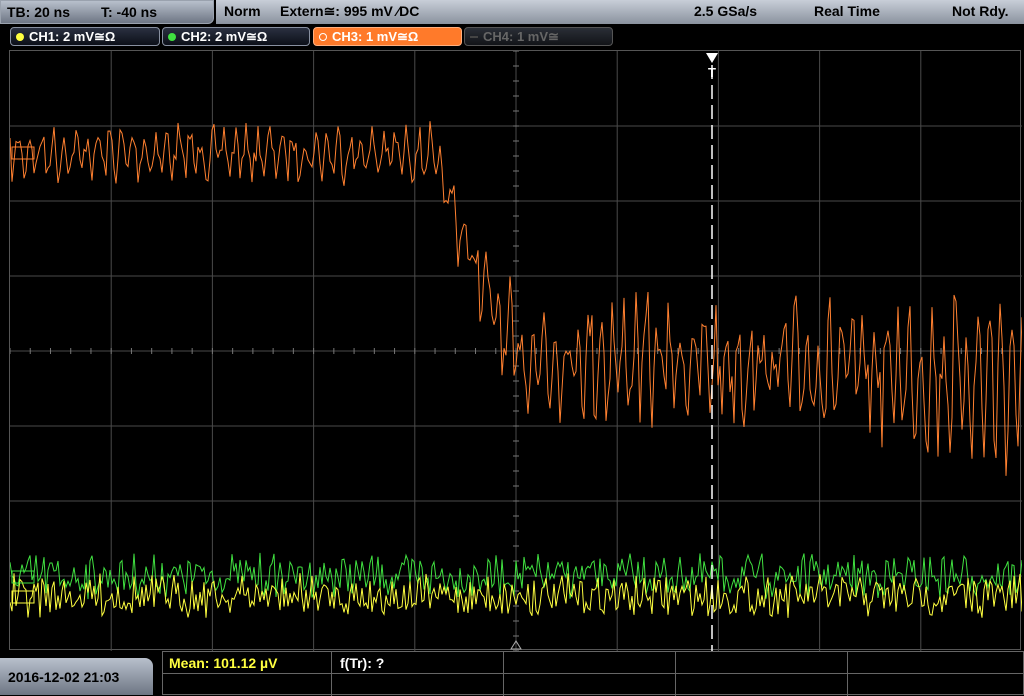 Image resolution: width=1024 pixels, height=696 pixels. I want to click on ch4-label: CH4: 1 mV≅, so click(521, 36).